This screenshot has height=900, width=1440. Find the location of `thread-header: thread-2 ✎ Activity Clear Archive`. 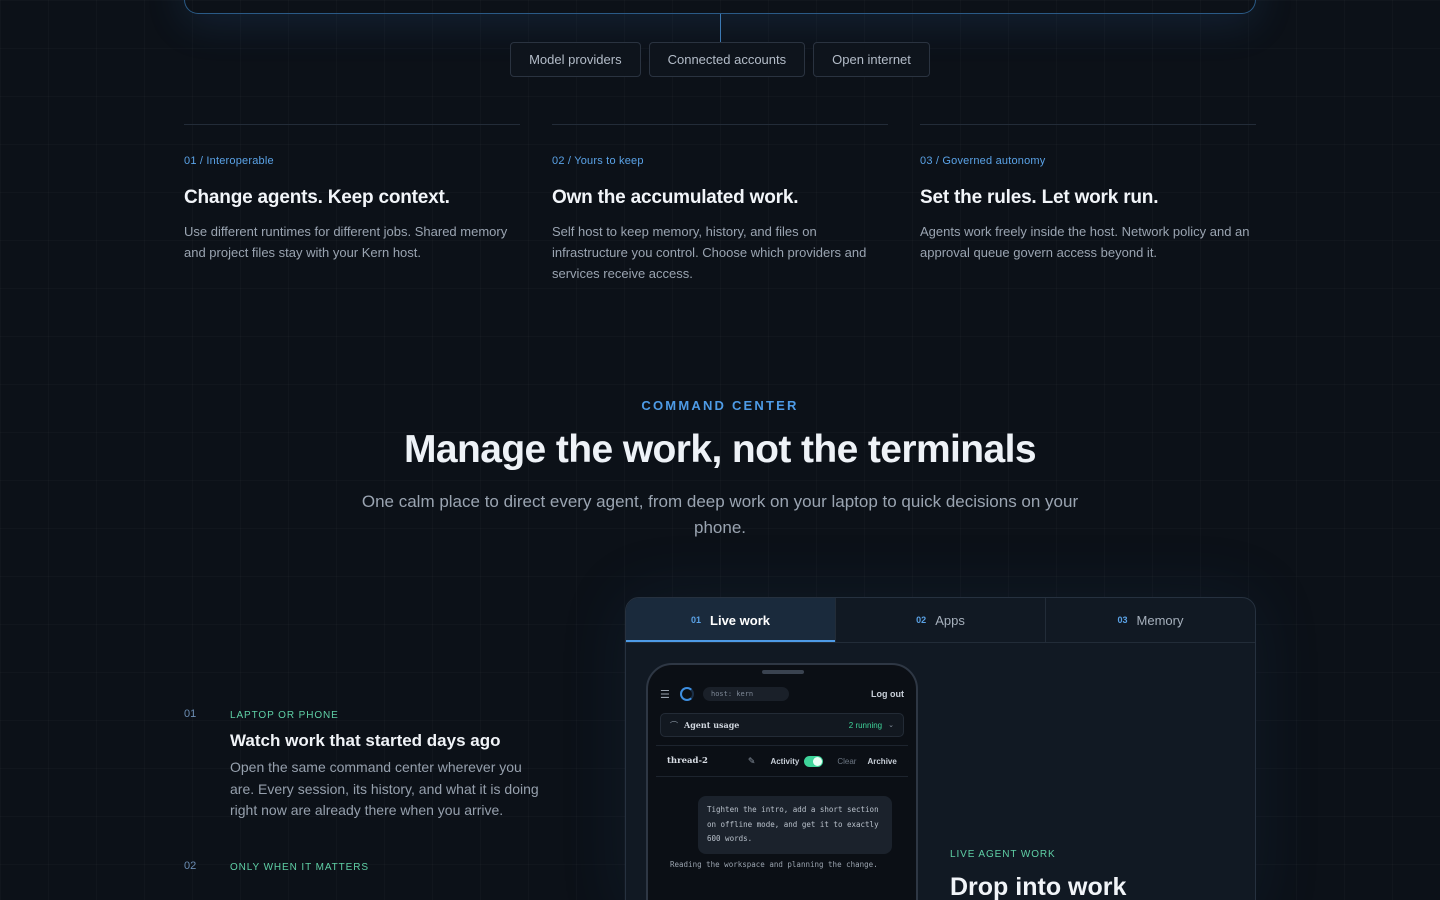

thread-header: thread-2 ✎ Activity Clear Archive is located at coordinates (782, 761).